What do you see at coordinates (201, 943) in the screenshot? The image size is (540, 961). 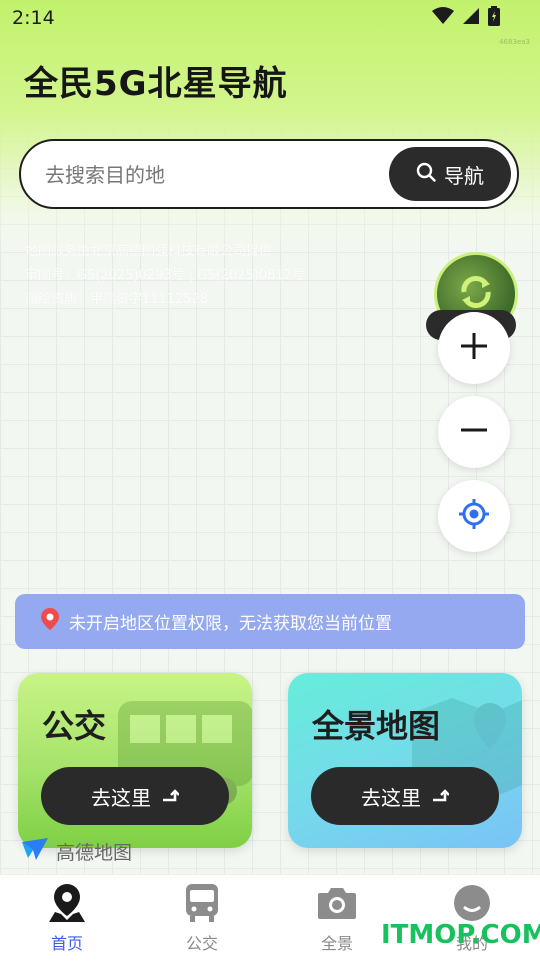 I see `tab-bus-label: 公交` at bounding box center [201, 943].